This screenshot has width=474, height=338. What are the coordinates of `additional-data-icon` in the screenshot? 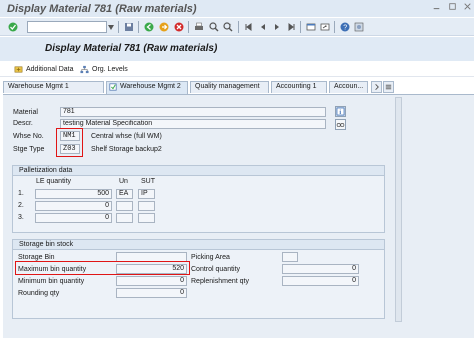 It's located at (18, 69).